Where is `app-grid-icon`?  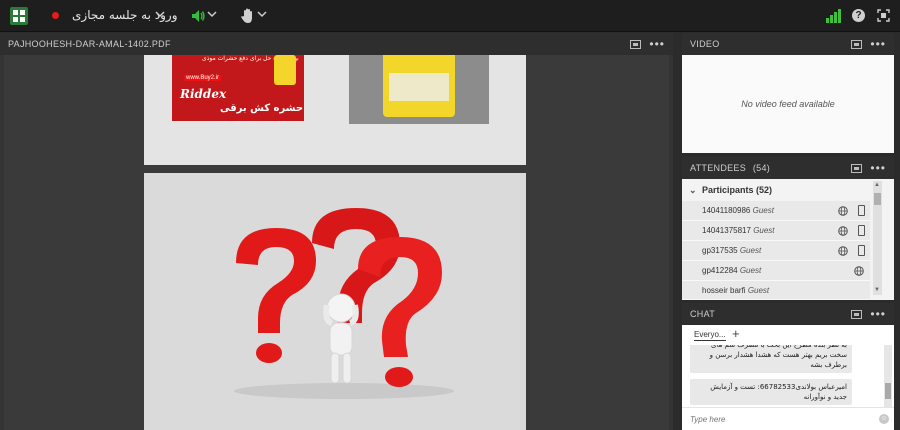
app-grid-icon is located at coordinates (19, 16).